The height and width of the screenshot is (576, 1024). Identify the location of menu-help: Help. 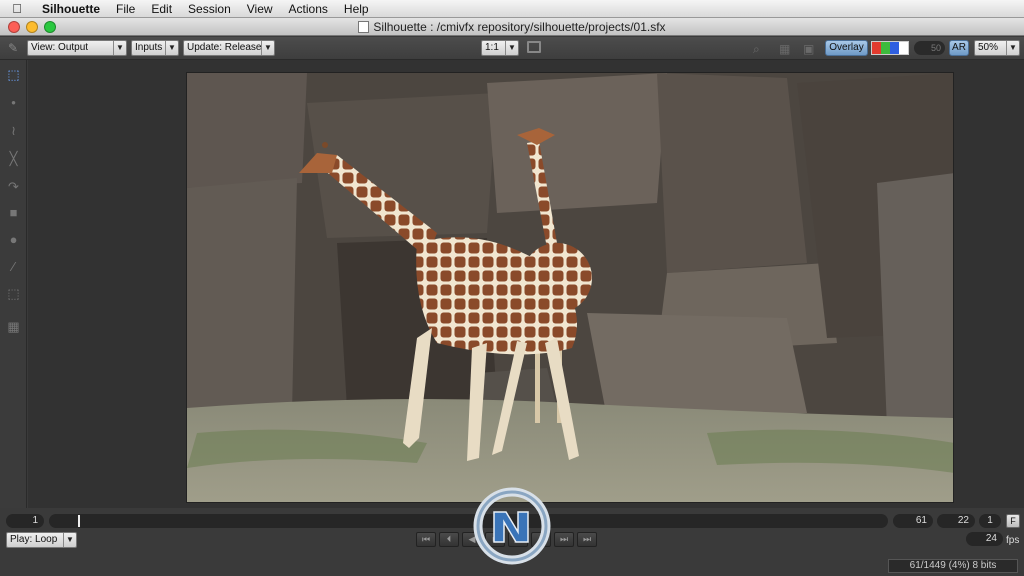
(356, 9).